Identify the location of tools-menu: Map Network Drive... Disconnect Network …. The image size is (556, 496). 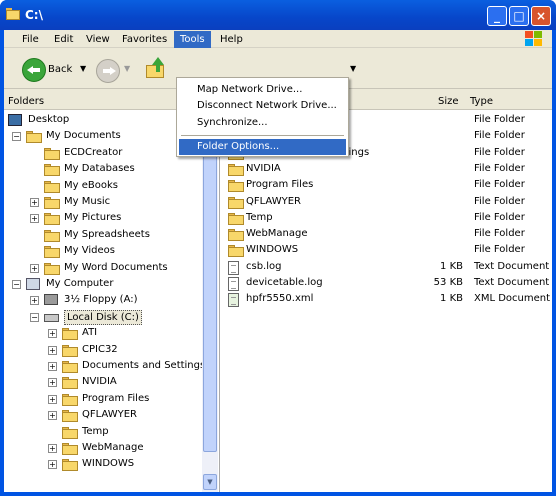
(262, 117).